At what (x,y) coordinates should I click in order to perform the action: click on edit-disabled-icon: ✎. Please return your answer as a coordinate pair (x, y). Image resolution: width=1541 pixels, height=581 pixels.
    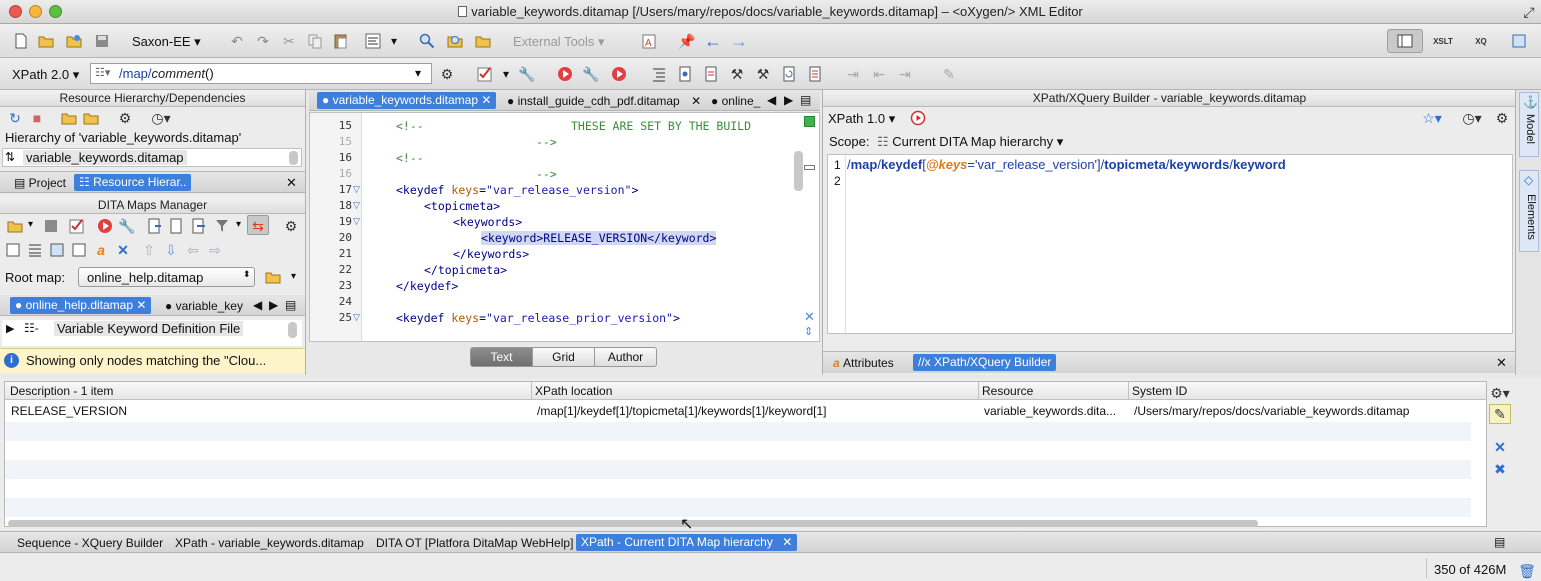
    Looking at the image, I should click on (949, 74).